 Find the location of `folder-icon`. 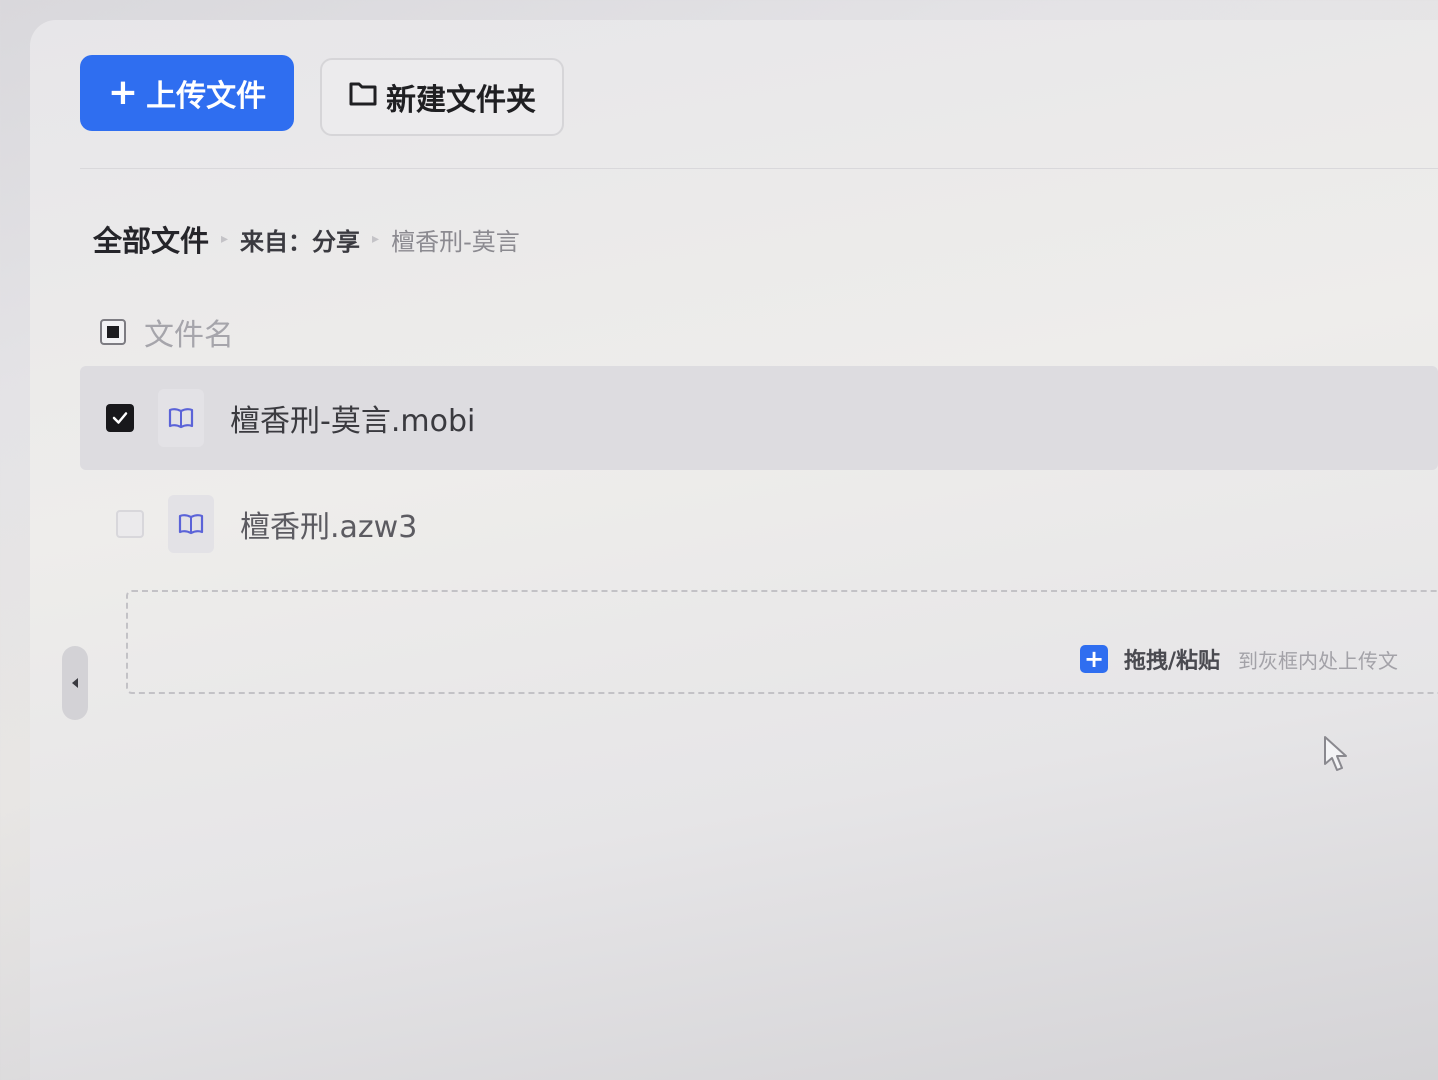

folder-icon is located at coordinates (367, 97).